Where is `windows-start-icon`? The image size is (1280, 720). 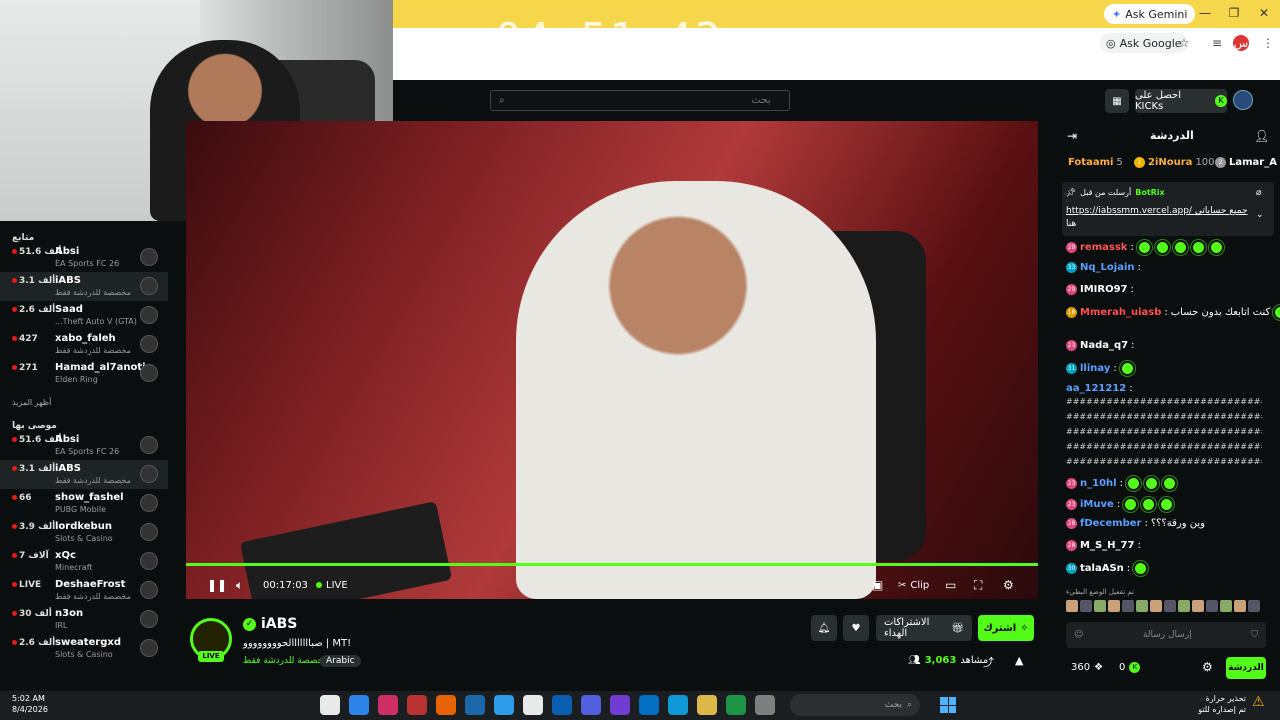
windows-start-icon is located at coordinates (948, 705).